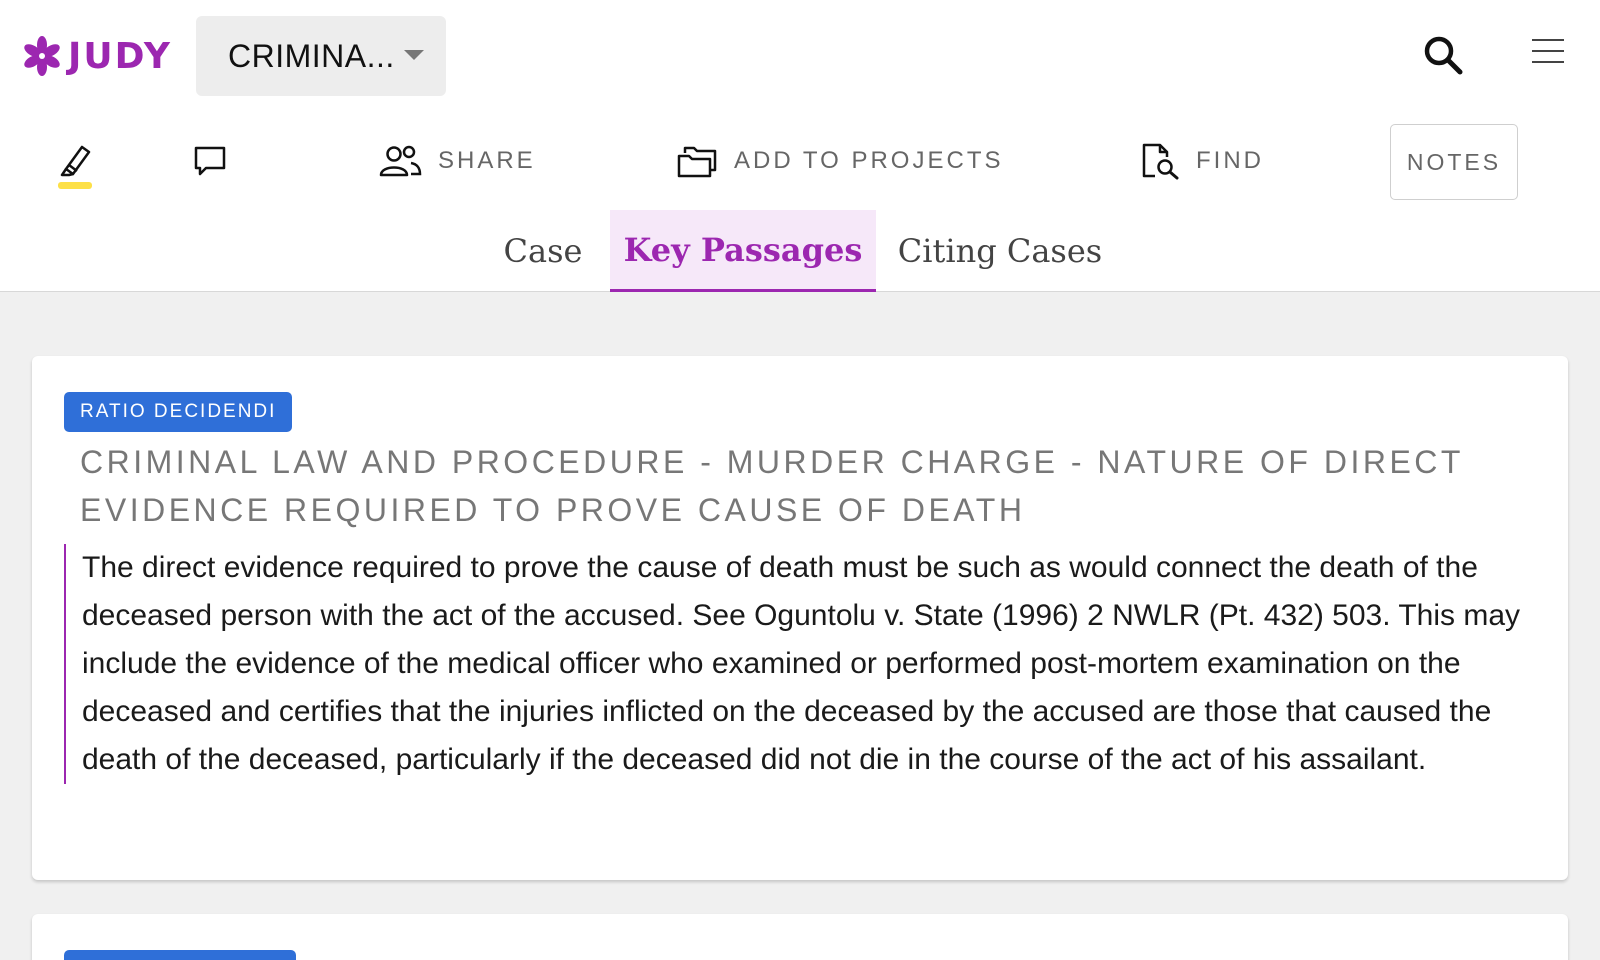  I want to click on comment-icon, so click(210, 161).